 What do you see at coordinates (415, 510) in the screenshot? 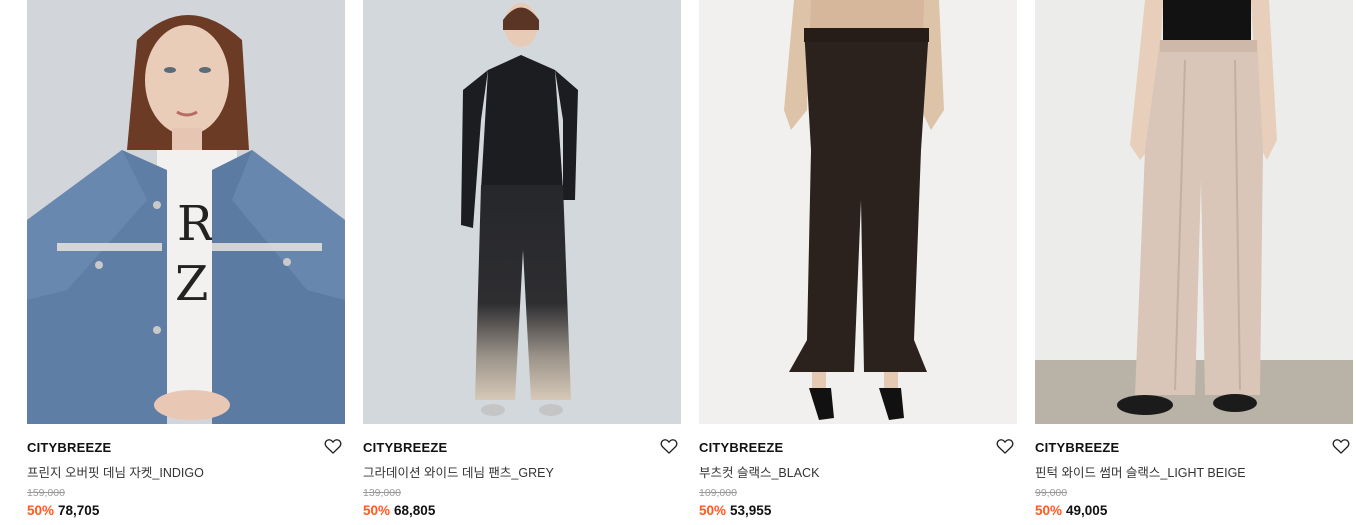
I see `sale-price: 68,805` at bounding box center [415, 510].